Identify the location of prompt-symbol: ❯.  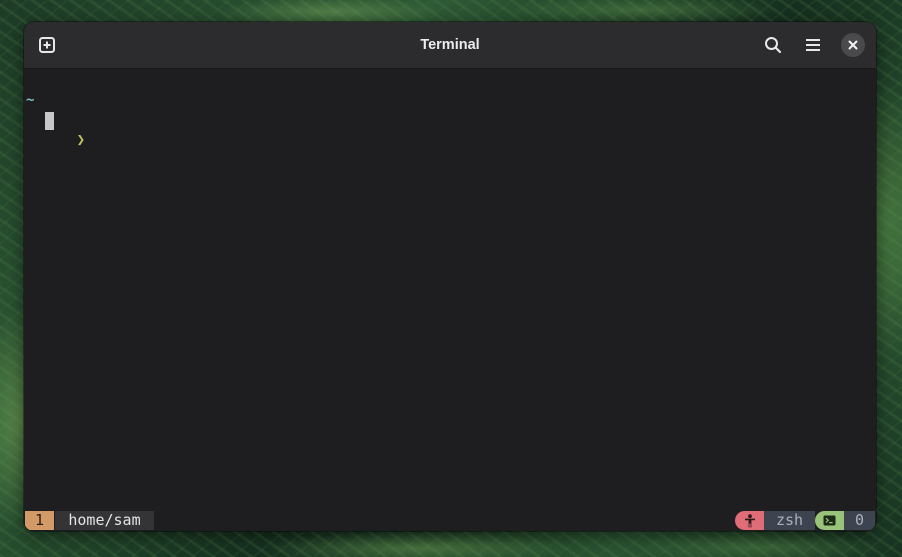
(81, 140).